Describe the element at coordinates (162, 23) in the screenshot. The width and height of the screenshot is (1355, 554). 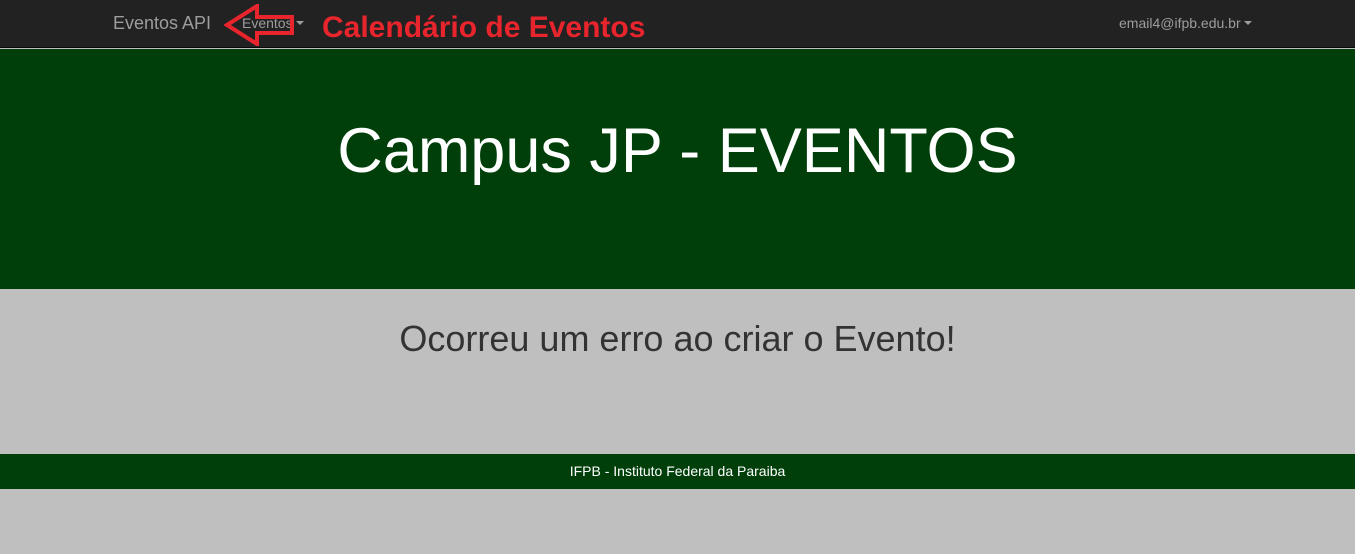
I see `navbar-brand: Eventos API` at that location.